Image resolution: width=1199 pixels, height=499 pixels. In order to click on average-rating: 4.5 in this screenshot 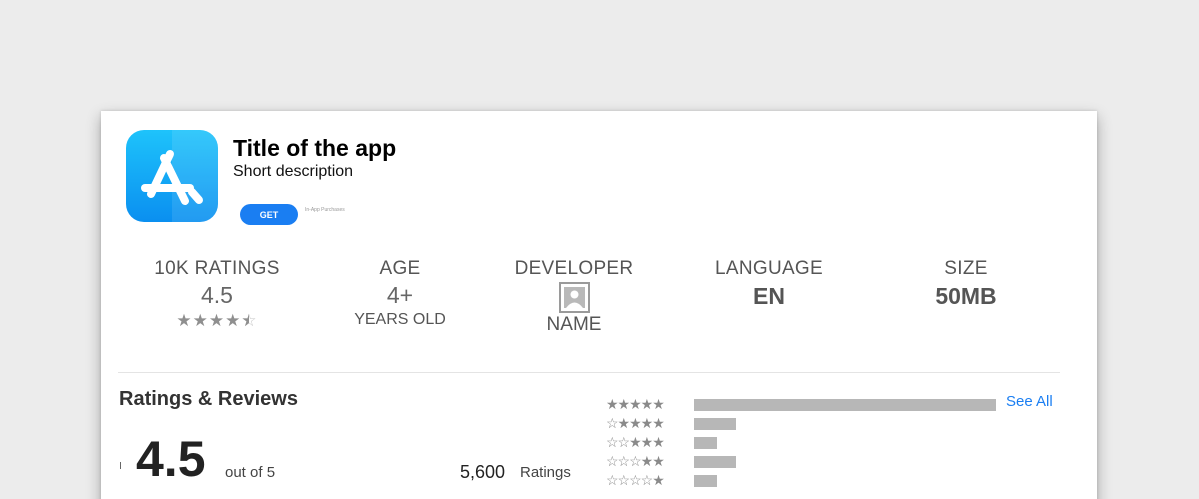, I will do `click(171, 459)`.